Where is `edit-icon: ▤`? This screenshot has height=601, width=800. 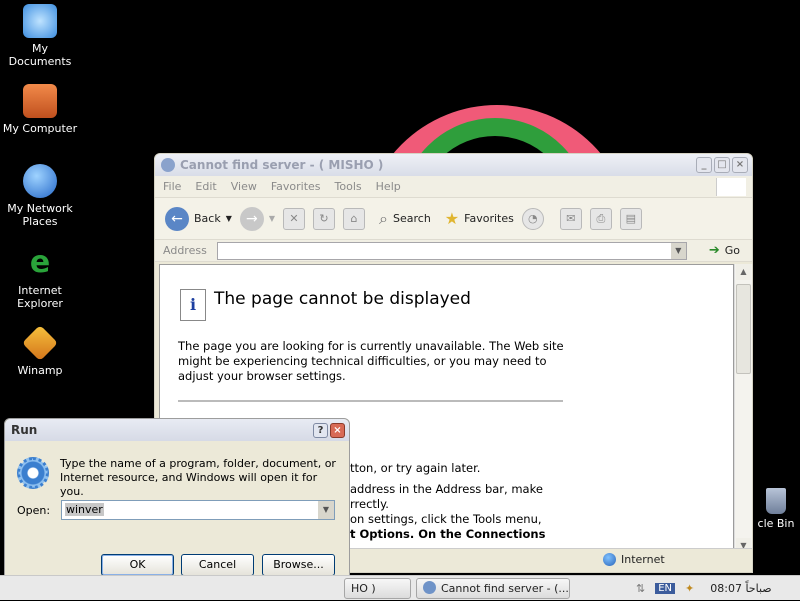
edit-icon: ▤ is located at coordinates (630, 218).